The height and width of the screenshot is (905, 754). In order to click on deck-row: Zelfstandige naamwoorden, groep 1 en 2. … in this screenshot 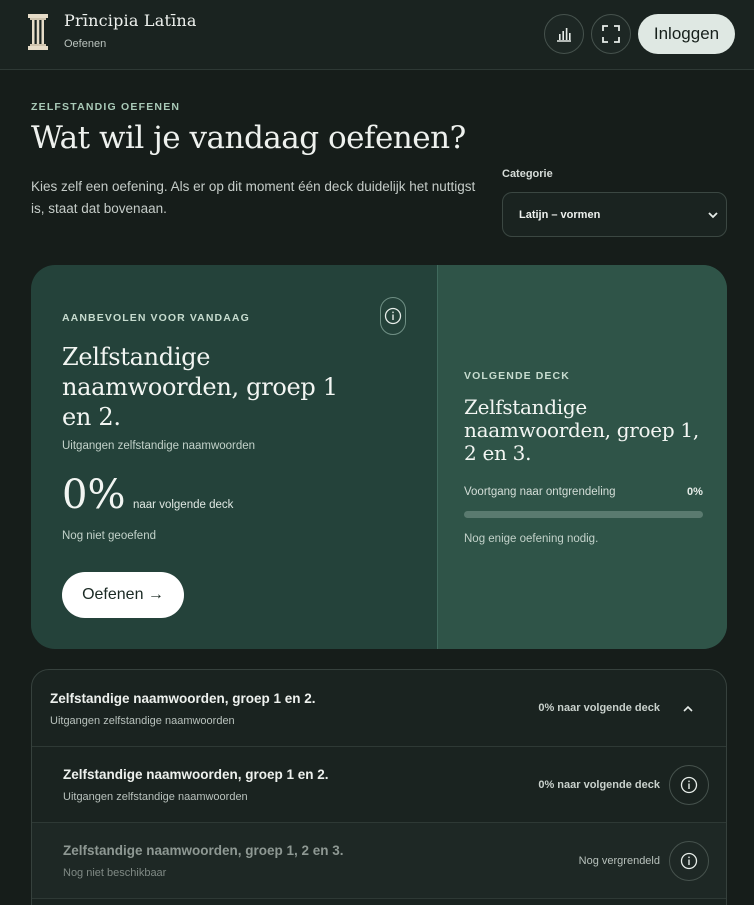, I will do `click(379, 785)`.